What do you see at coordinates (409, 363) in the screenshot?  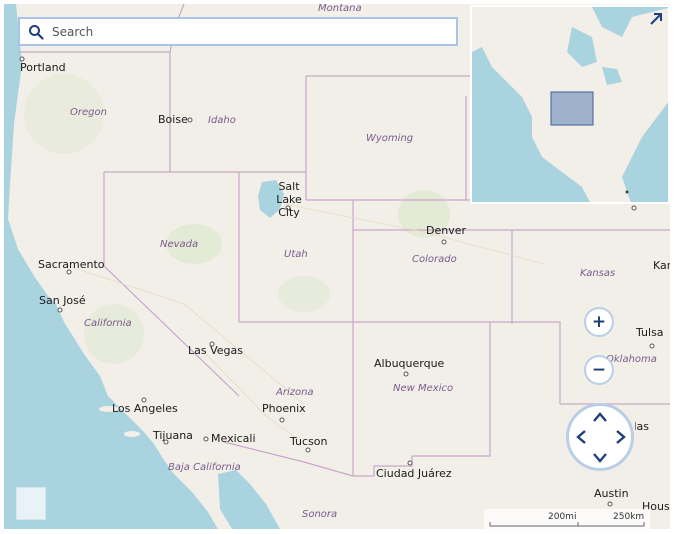 I see `city-label-albuquerque: Albuquerque` at bounding box center [409, 363].